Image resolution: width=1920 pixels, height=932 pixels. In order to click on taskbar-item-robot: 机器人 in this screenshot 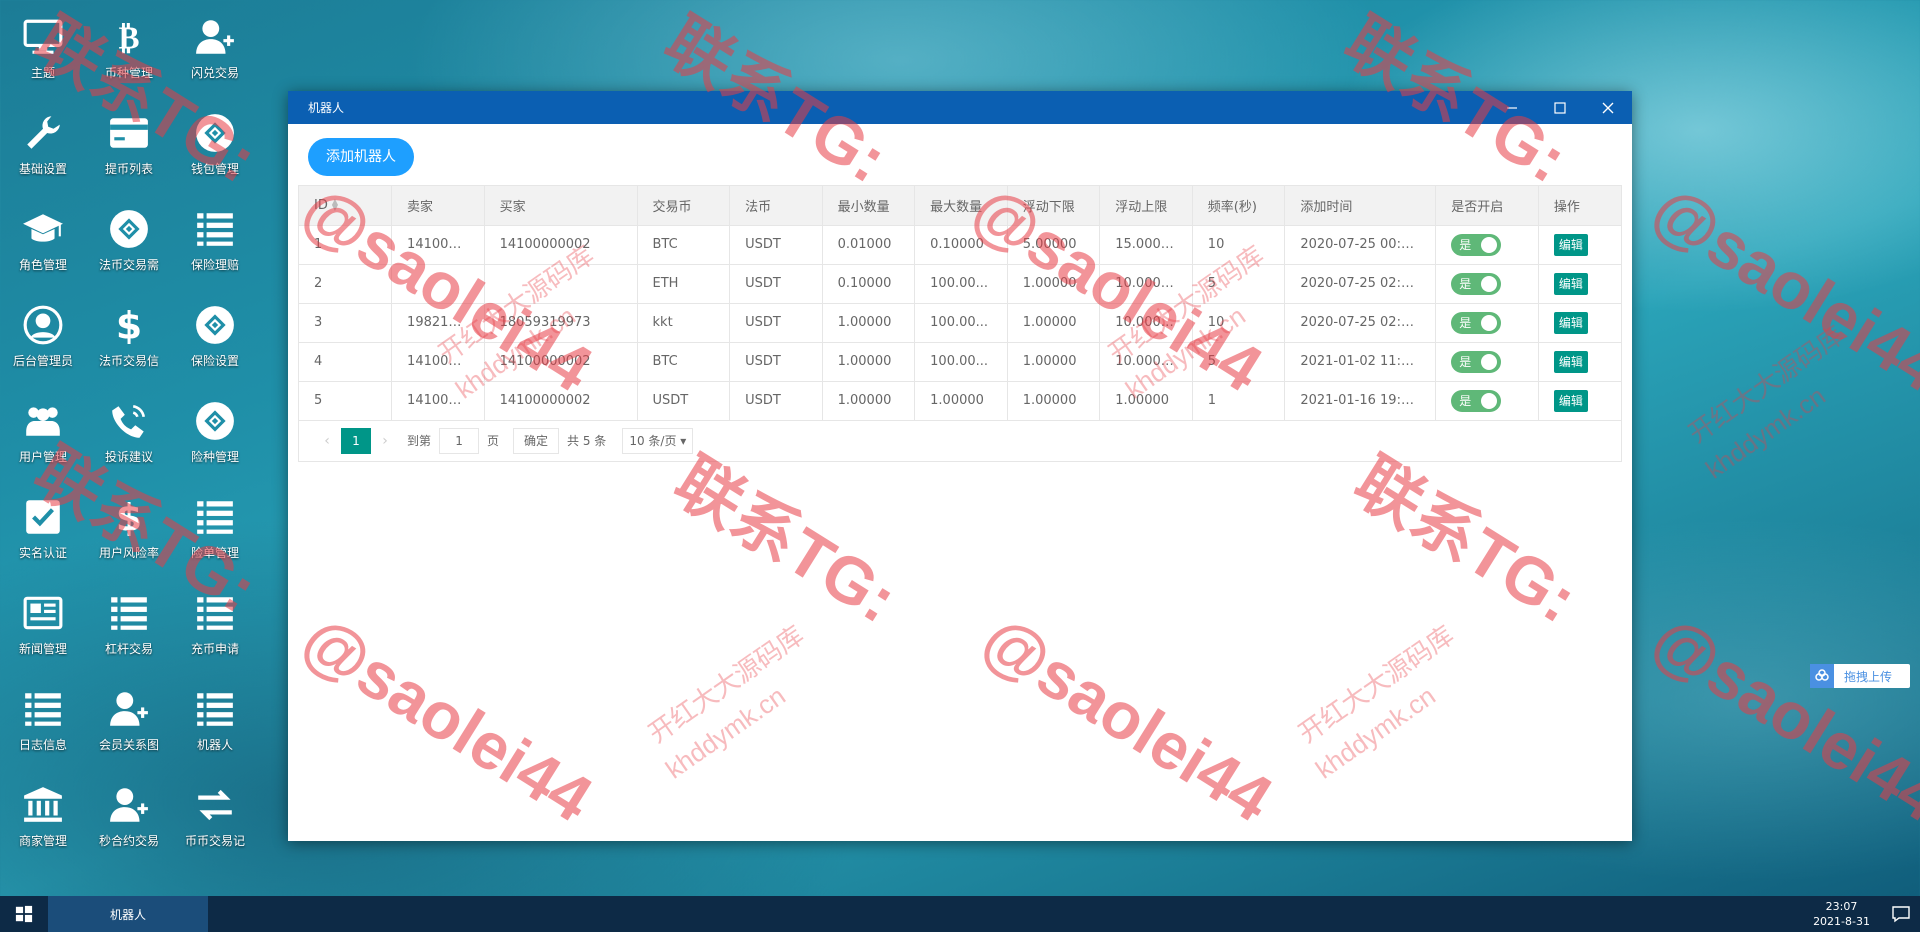, I will do `click(128, 914)`.